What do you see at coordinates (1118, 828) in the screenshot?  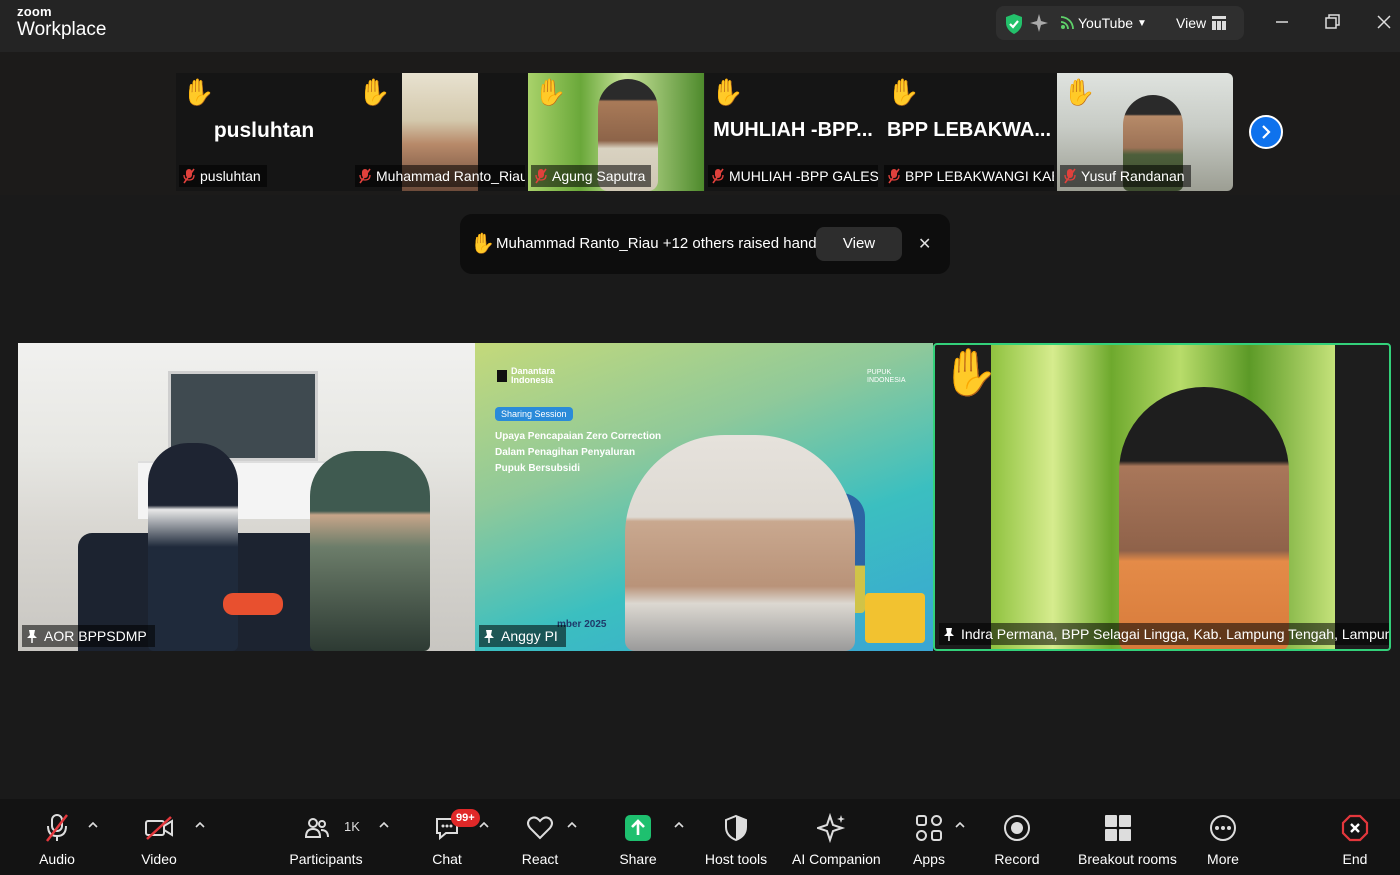 I see `breakout-rooms-icon` at bounding box center [1118, 828].